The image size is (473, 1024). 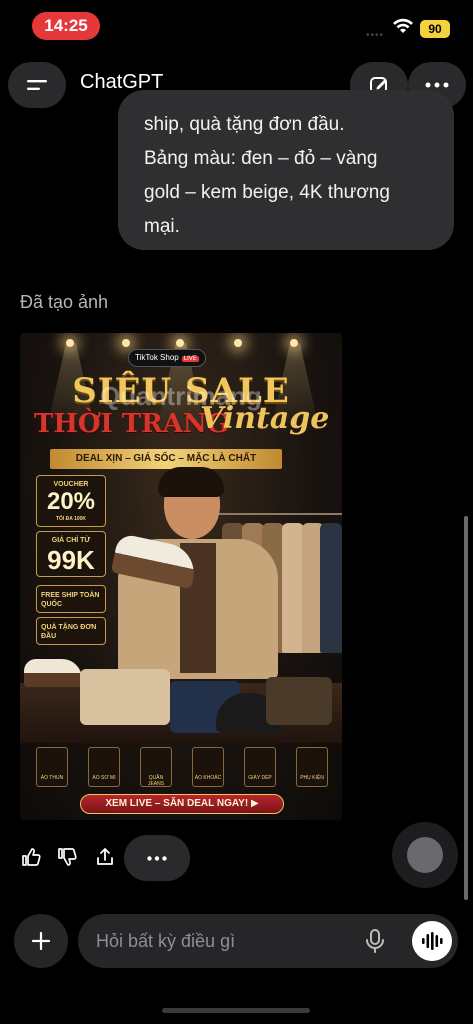 I want to click on bag-product, so click(x=299, y=701).